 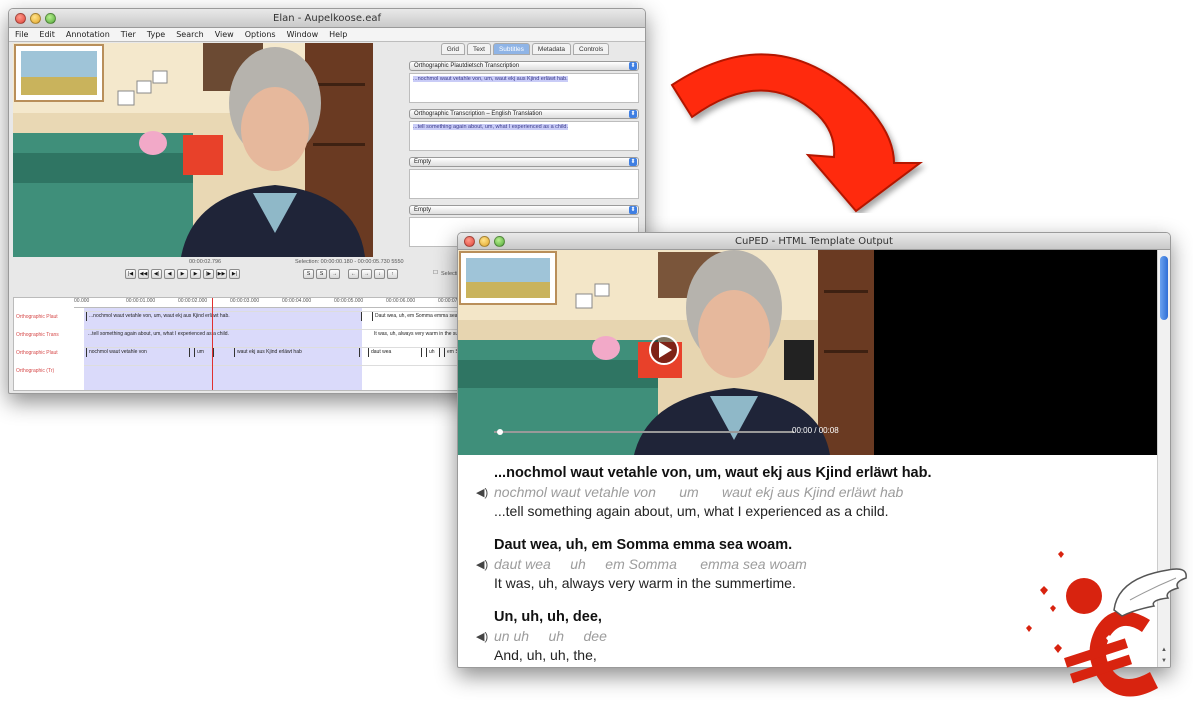 What do you see at coordinates (321, 274) in the screenshot?
I see `clear-selection-button: S` at bounding box center [321, 274].